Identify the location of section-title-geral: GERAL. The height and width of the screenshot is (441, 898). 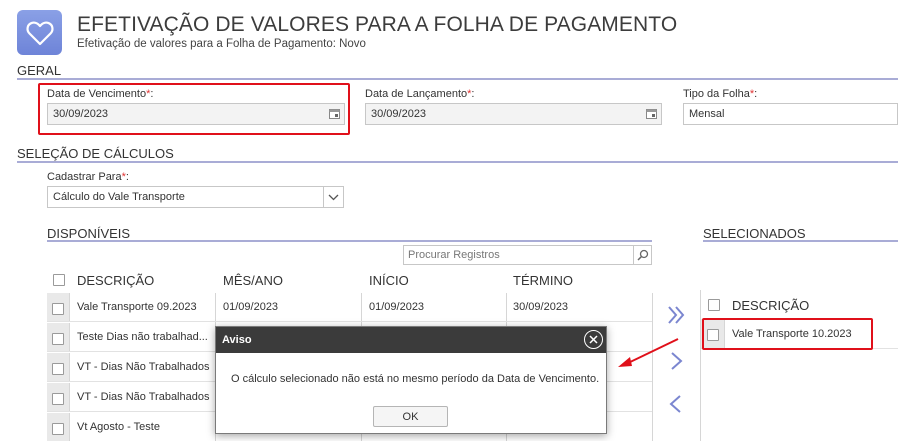
(39, 70).